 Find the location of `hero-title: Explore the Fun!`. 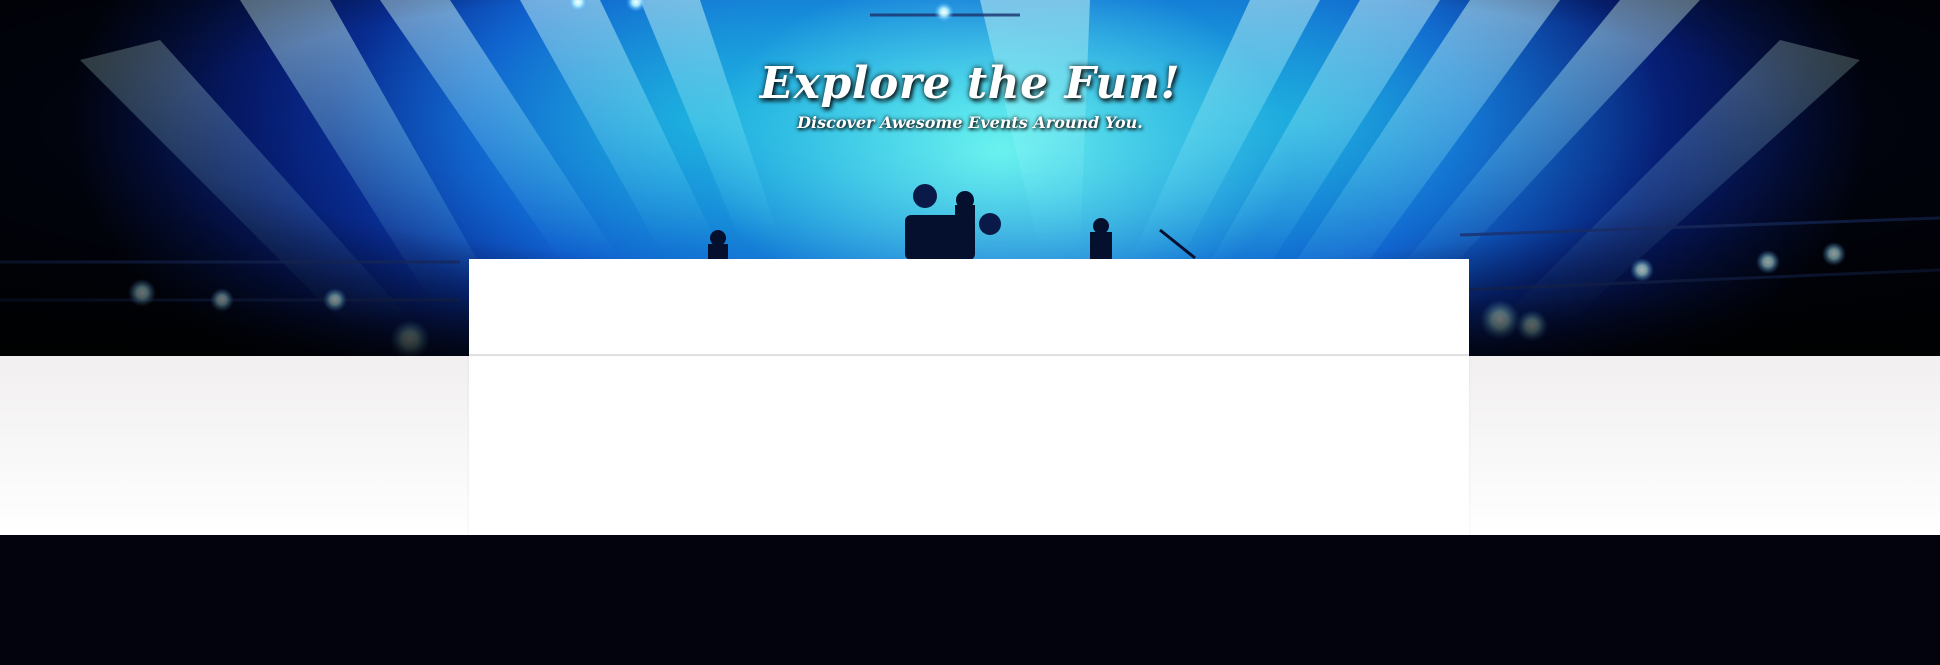

hero-title: Explore the Fun! is located at coordinates (970, 83).